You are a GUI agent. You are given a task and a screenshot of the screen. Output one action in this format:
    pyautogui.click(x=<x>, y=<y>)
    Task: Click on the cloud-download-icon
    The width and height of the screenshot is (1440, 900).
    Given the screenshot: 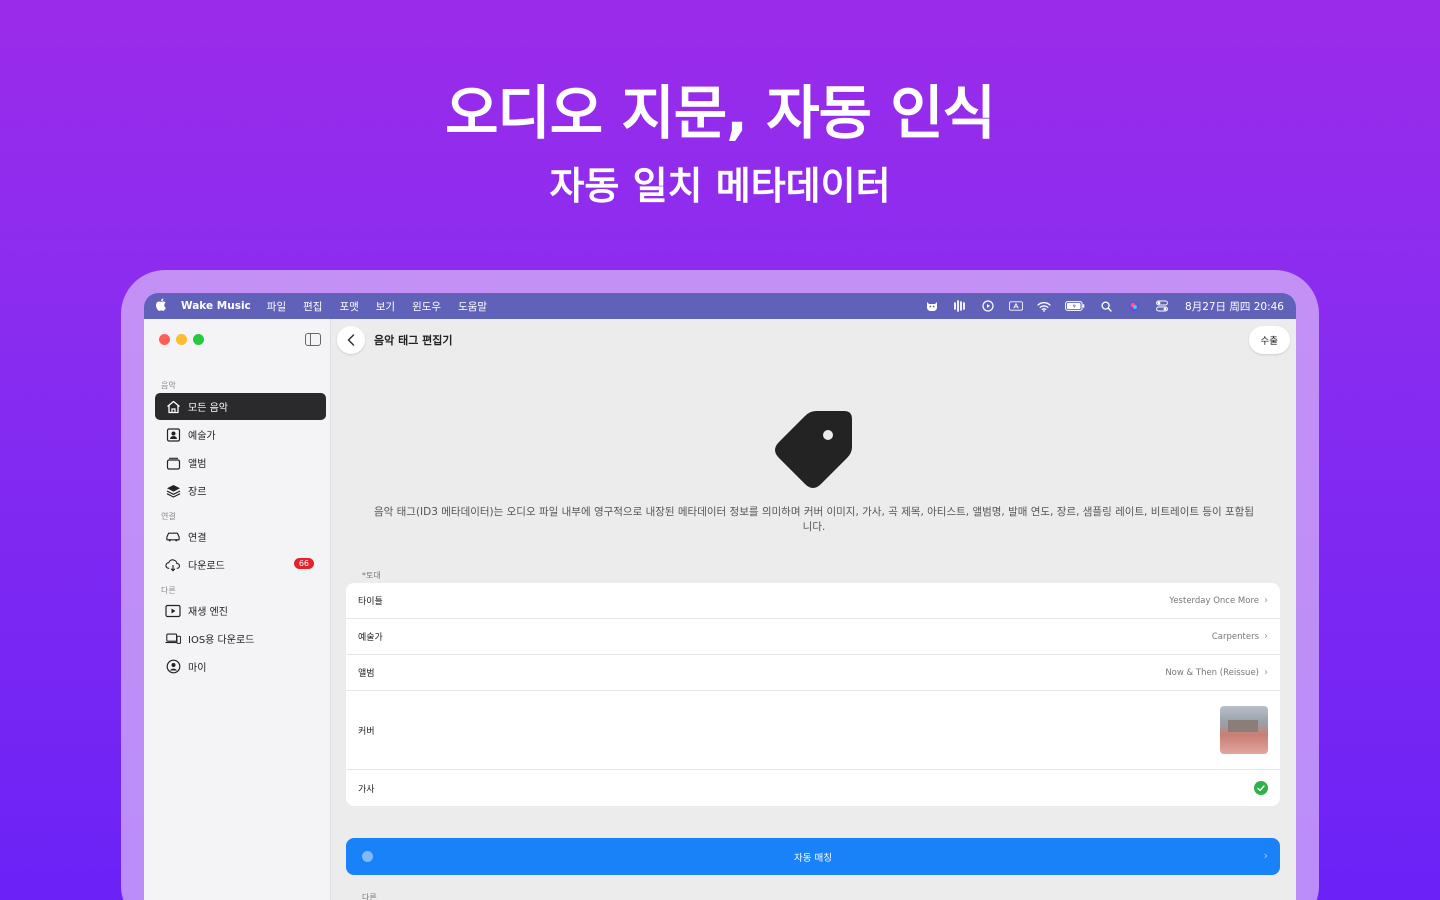 What is the action you would take?
    pyautogui.click(x=173, y=565)
    